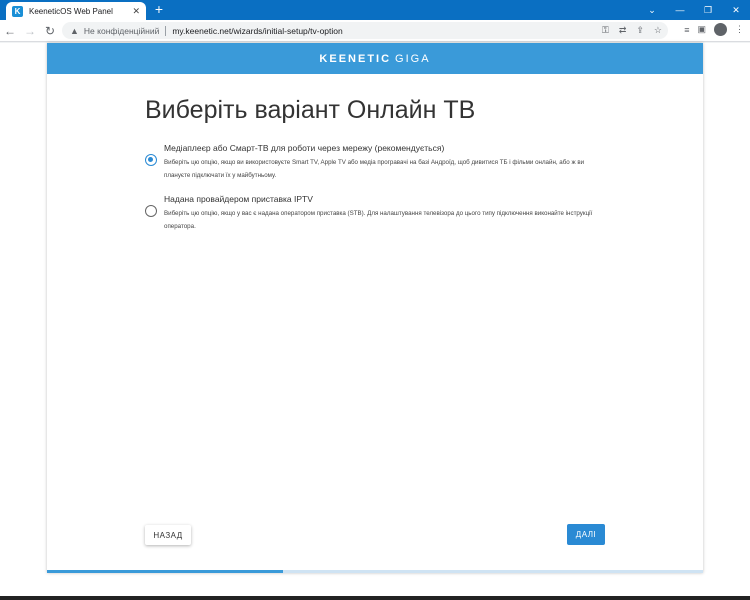  Describe the element at coordinates (30, 31) in the screenshot. I see `forward-arrow-icon: →` at that location.